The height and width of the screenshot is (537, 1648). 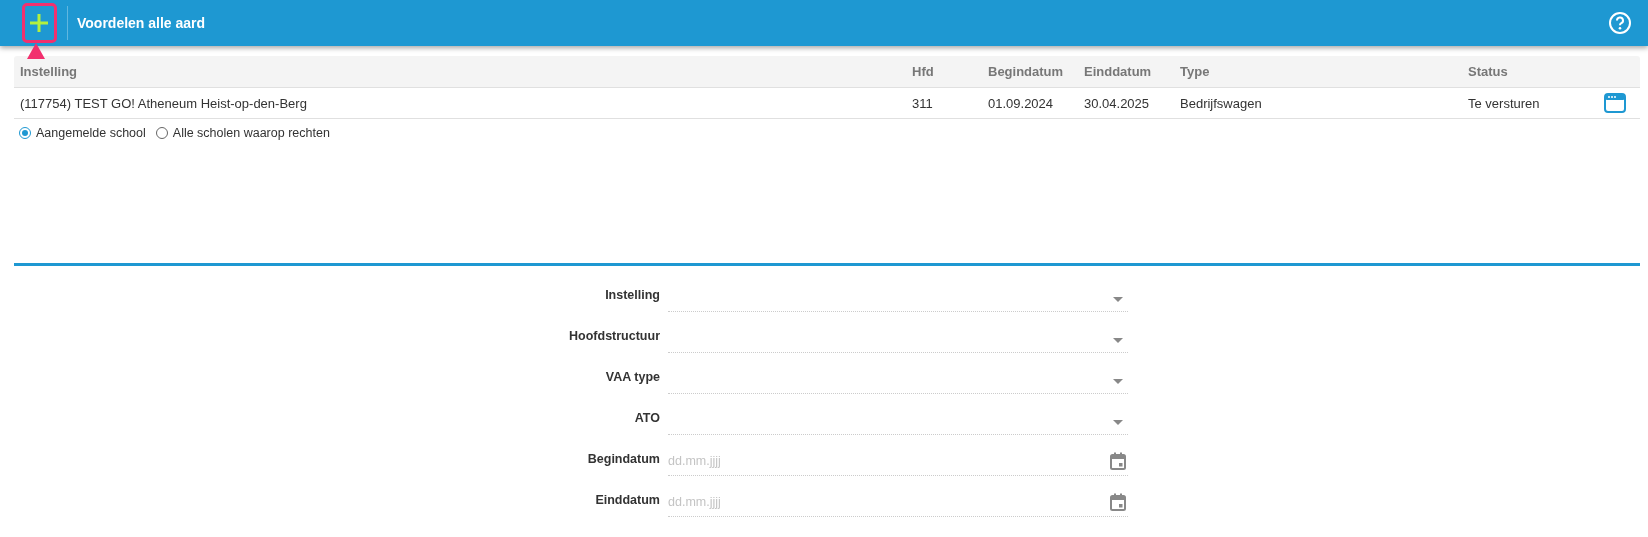 What do you see at coordinates (82, 133) in the screenshot?
I see `radio-option: Aangemelde school` at bounding box center [82, 133].